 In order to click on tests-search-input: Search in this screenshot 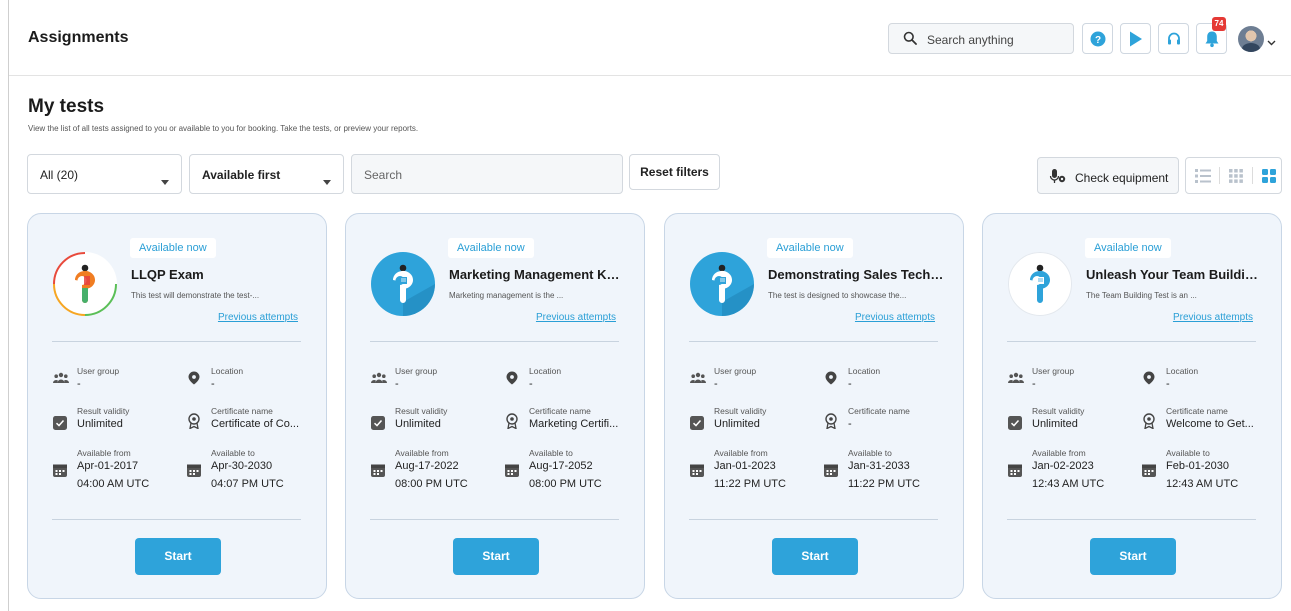, I will do `click(487, 174)`.